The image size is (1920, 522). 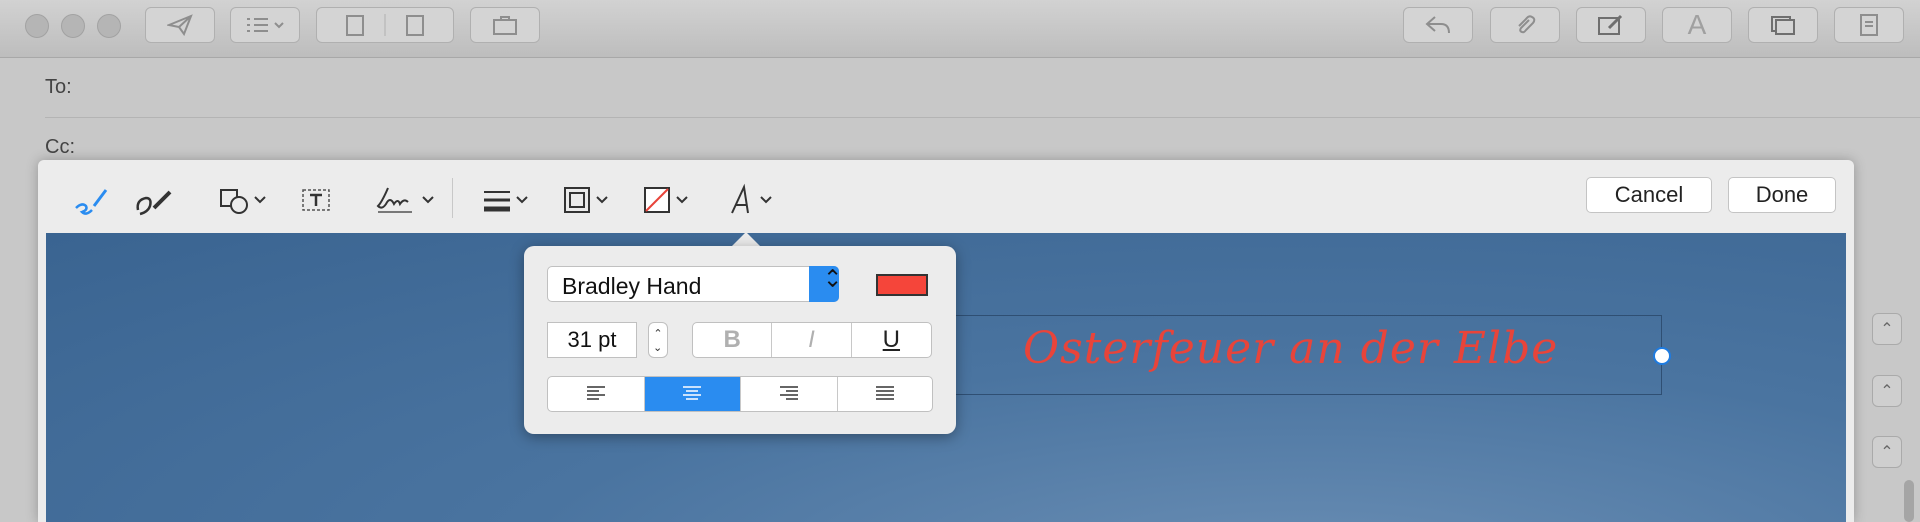 I want to click on align-left-button, so click(x=596, y=394).